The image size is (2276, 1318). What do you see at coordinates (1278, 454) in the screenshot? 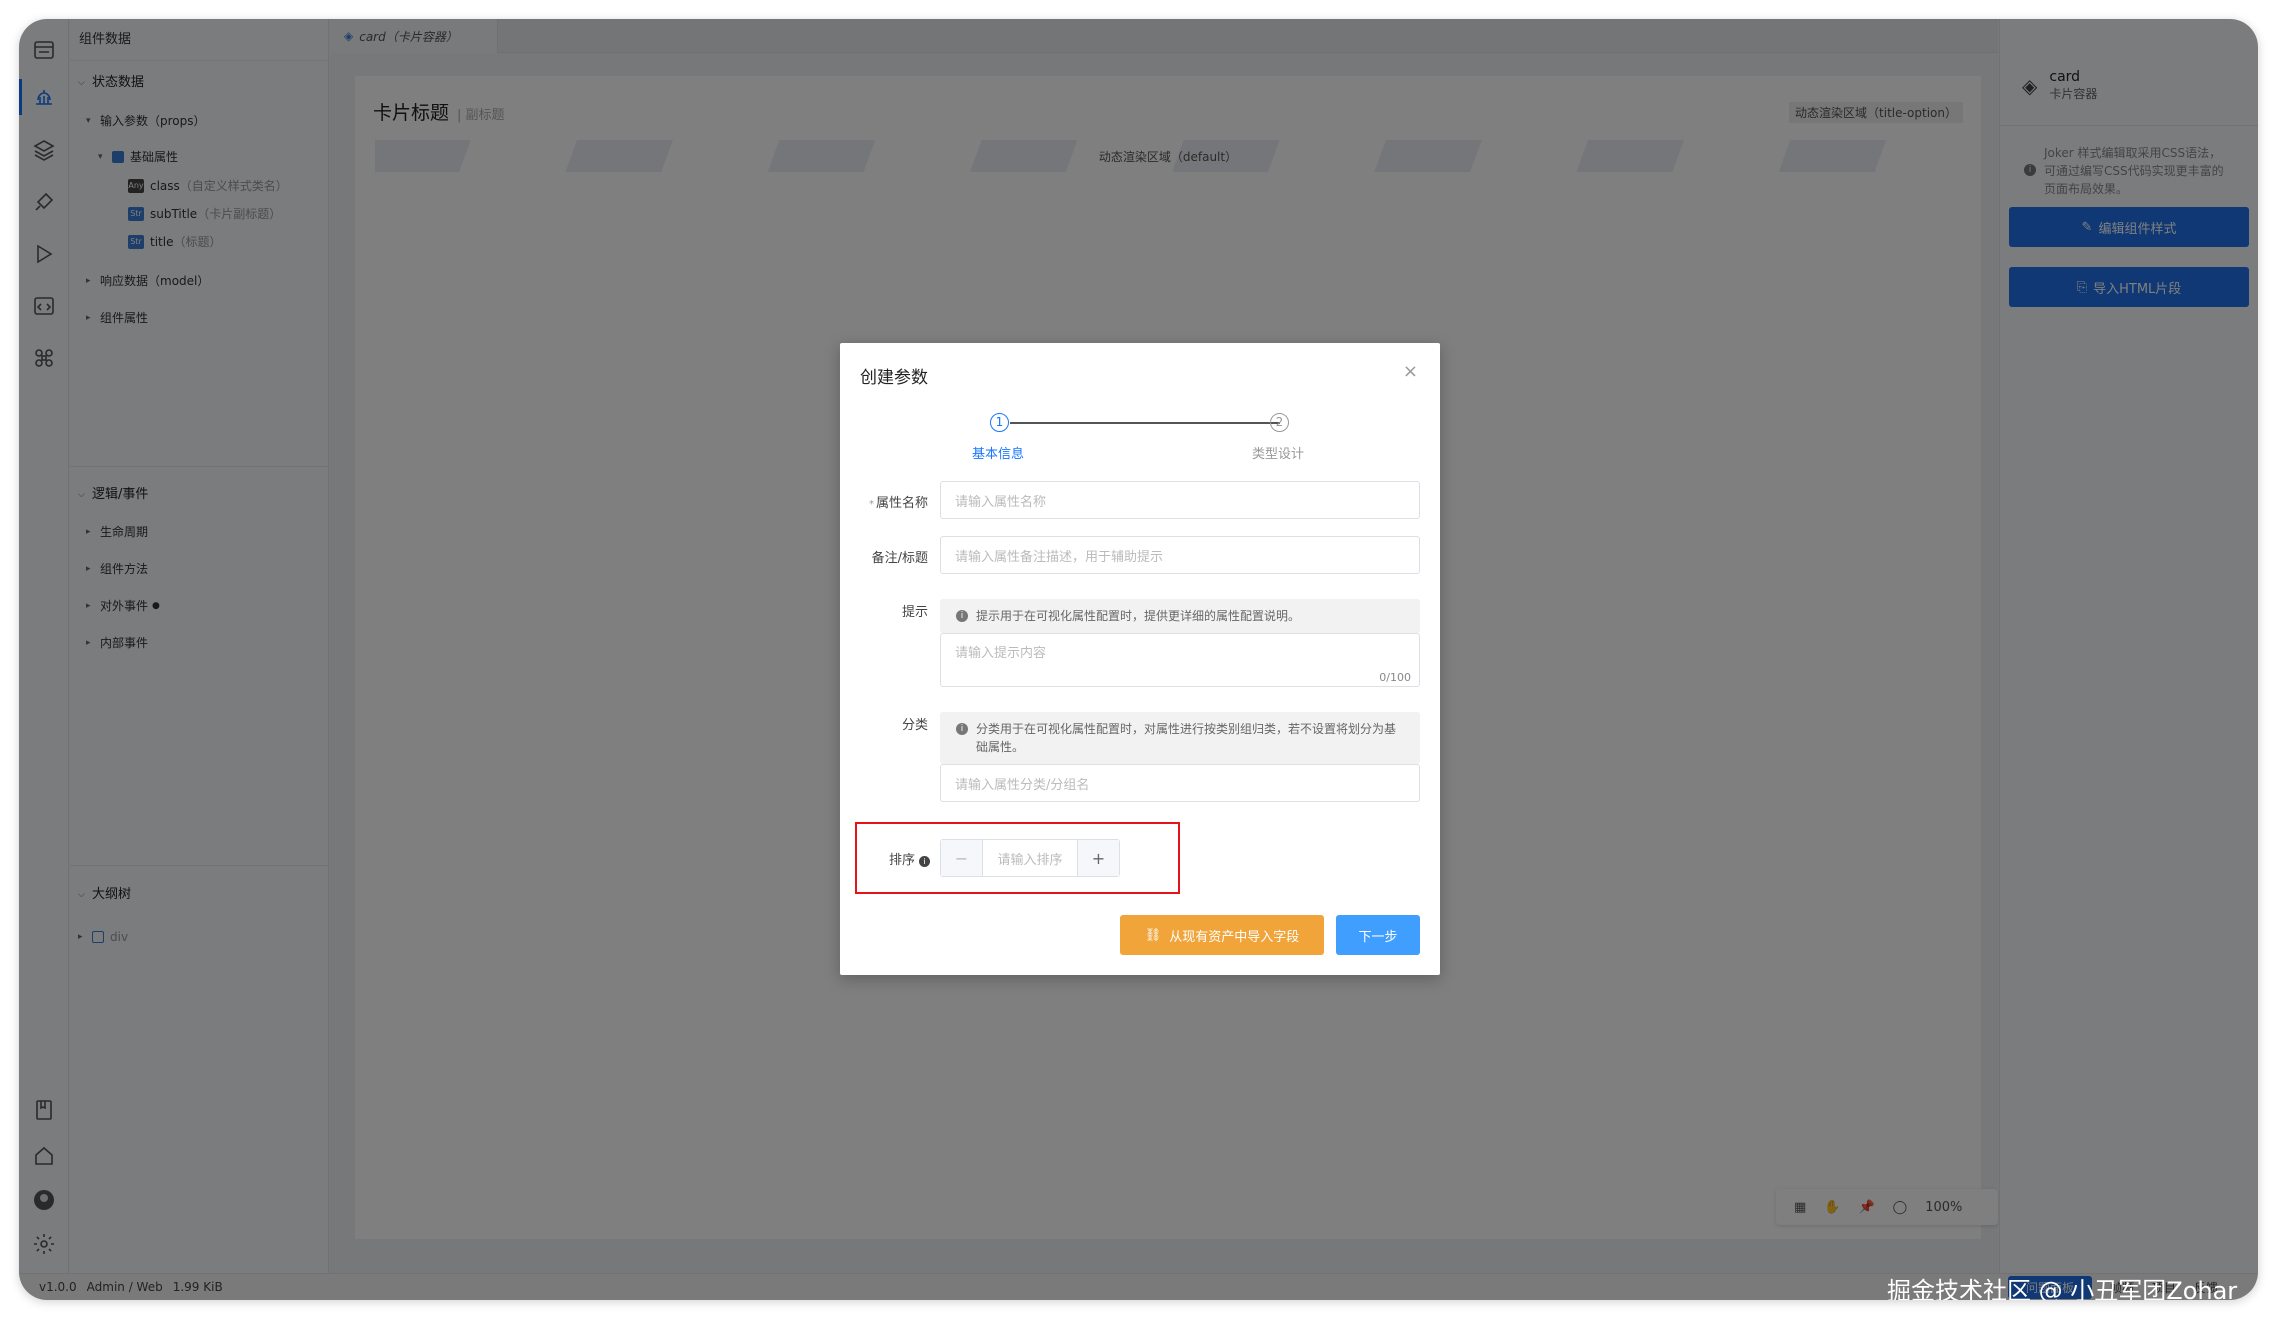
I see `step-2-label: 类型设计` at bounding box center [1278, 454].